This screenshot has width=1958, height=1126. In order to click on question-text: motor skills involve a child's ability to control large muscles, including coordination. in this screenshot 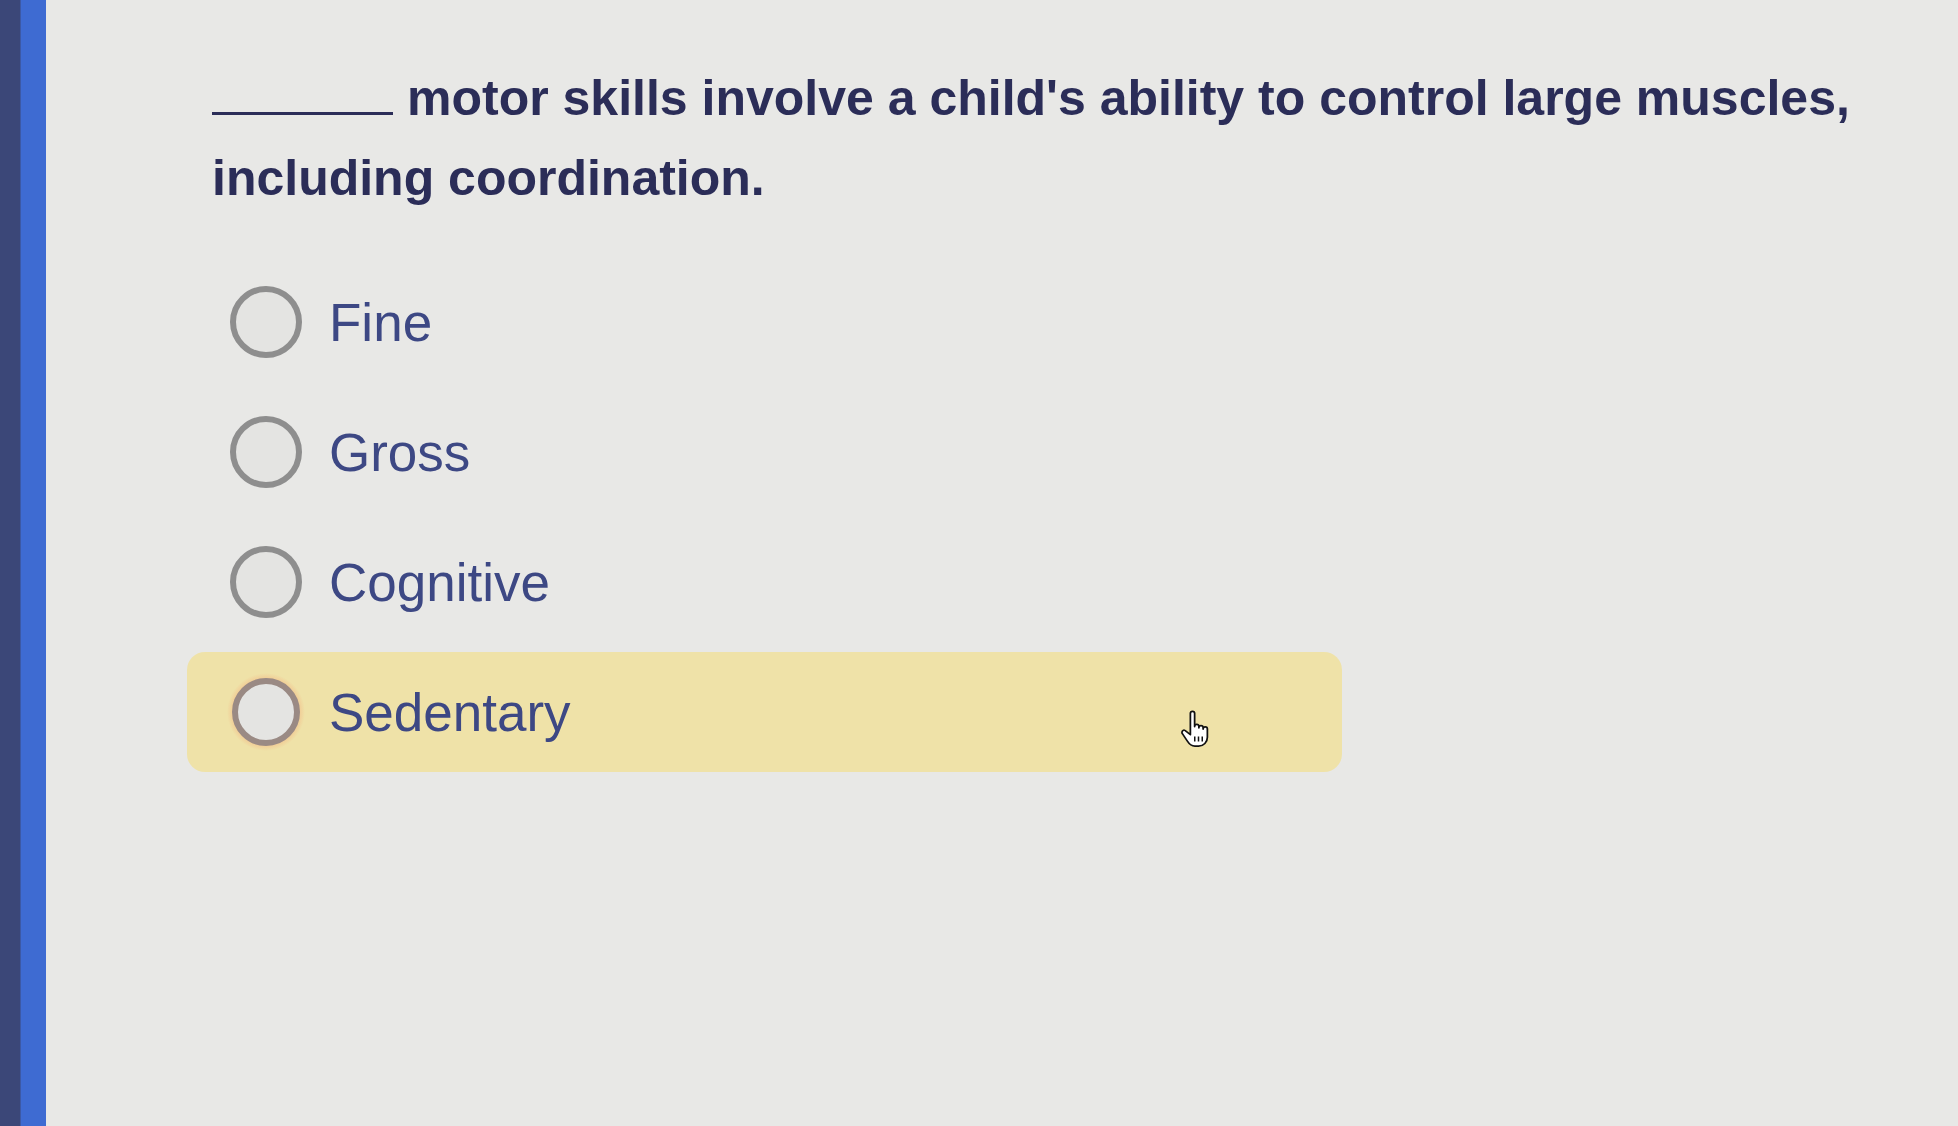, I will do `click(1031, 138)`.